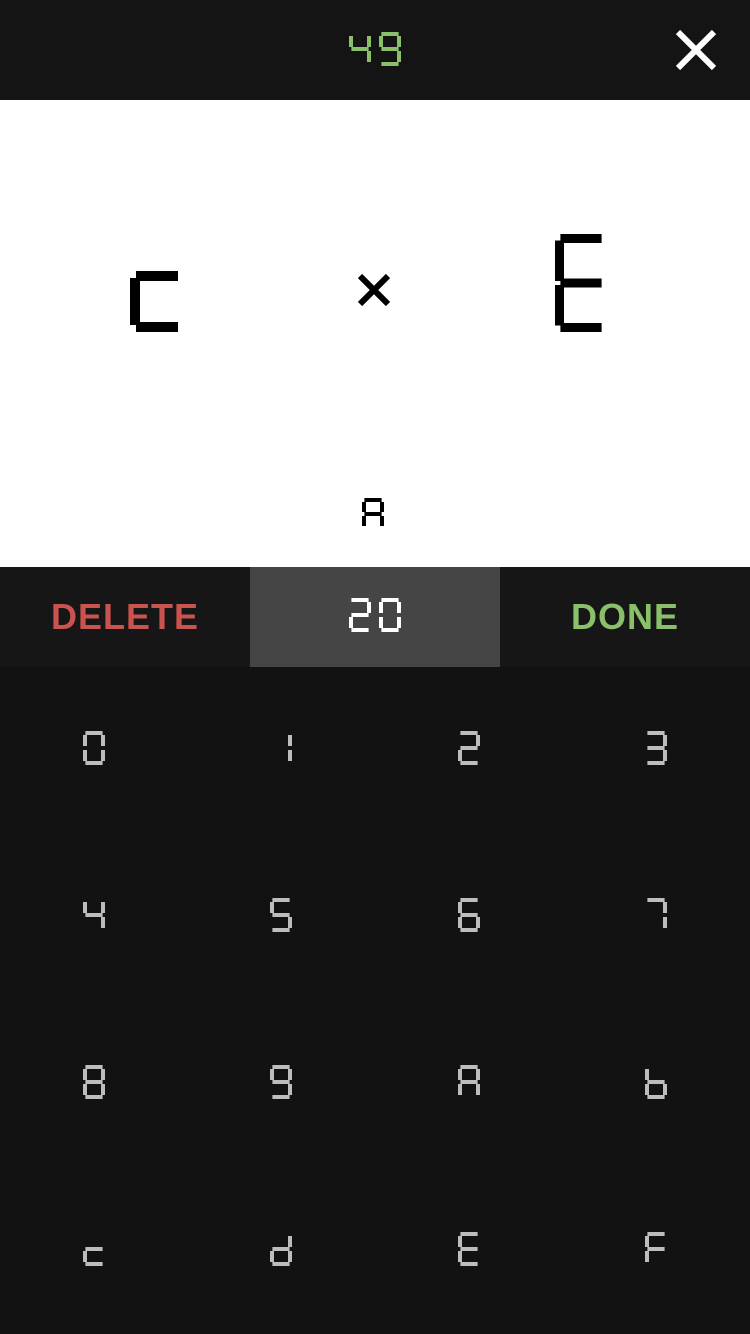  I want to click on close-icon, so click(696, 50).